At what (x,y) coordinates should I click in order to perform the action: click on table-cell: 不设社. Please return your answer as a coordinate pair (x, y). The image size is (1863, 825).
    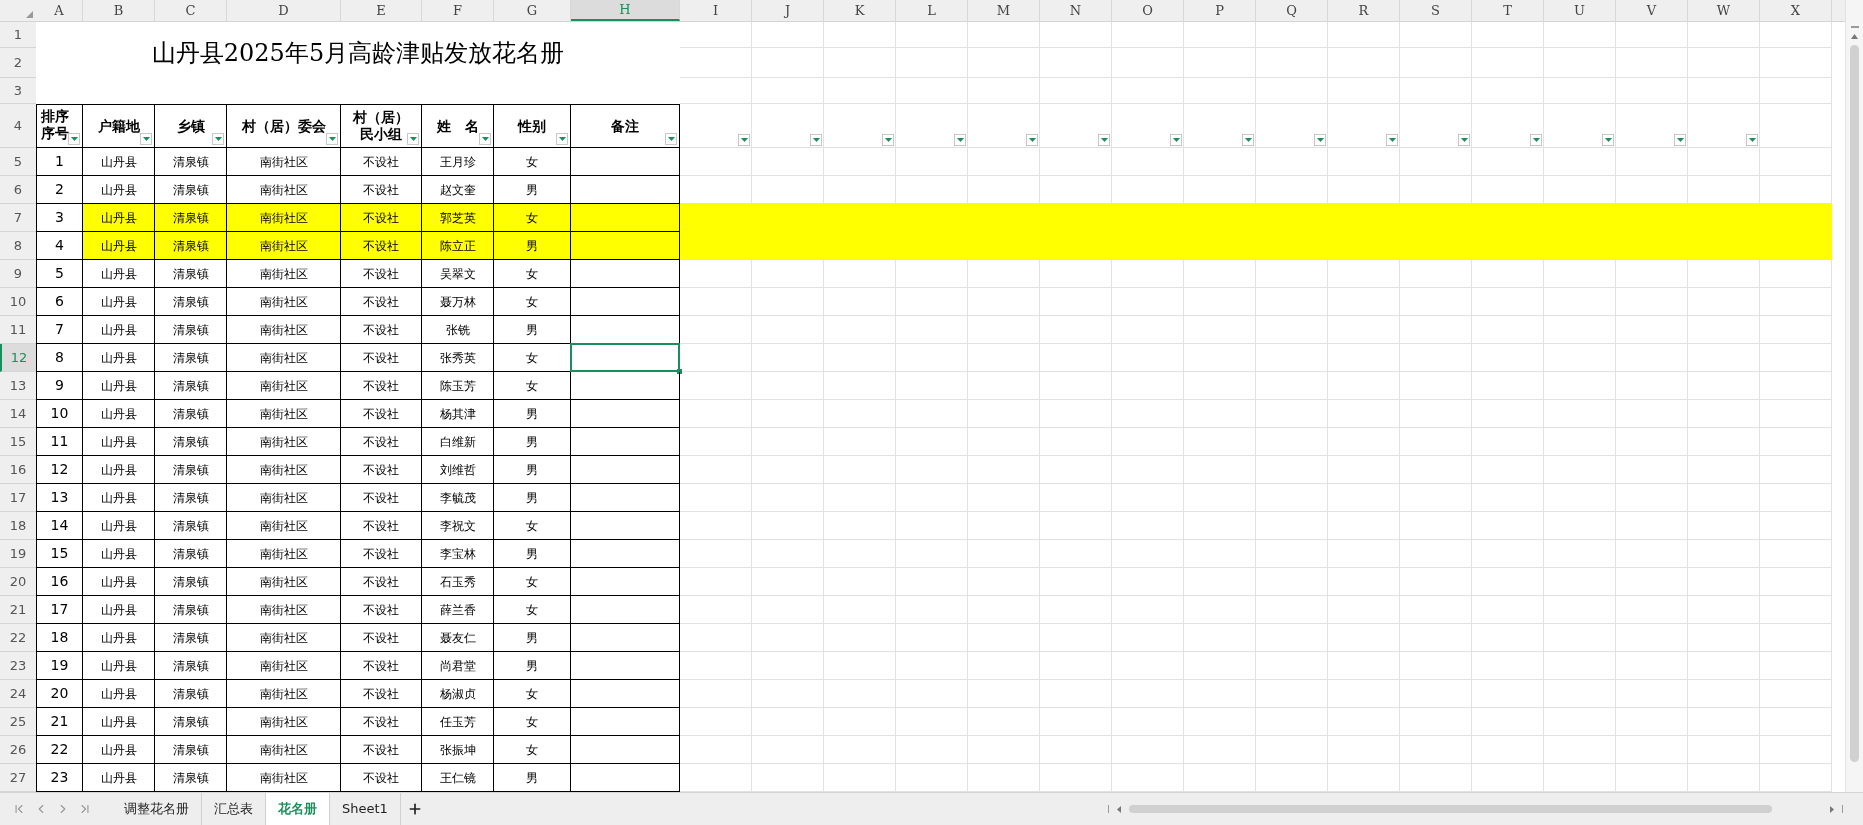
    Looking at the image, I should click on (381, 582).